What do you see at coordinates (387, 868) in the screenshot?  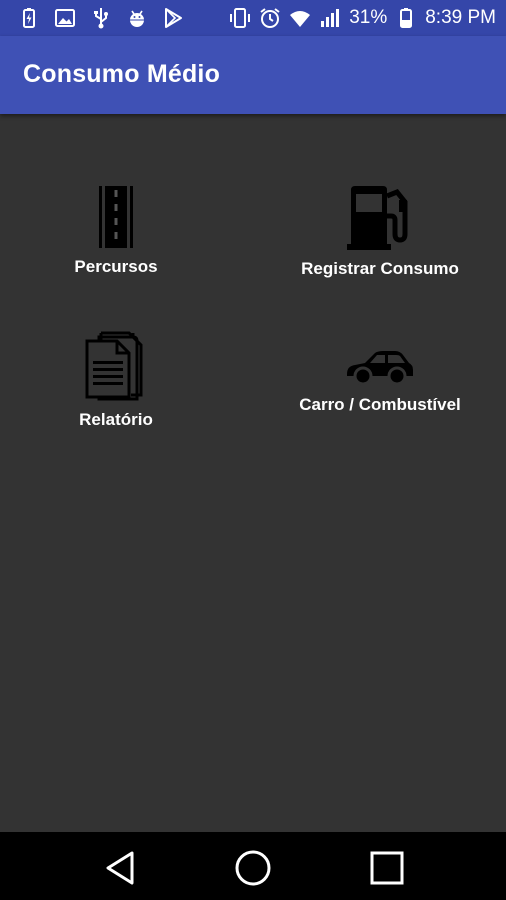 I see `recents-icon` at bounding box center [387, 868].